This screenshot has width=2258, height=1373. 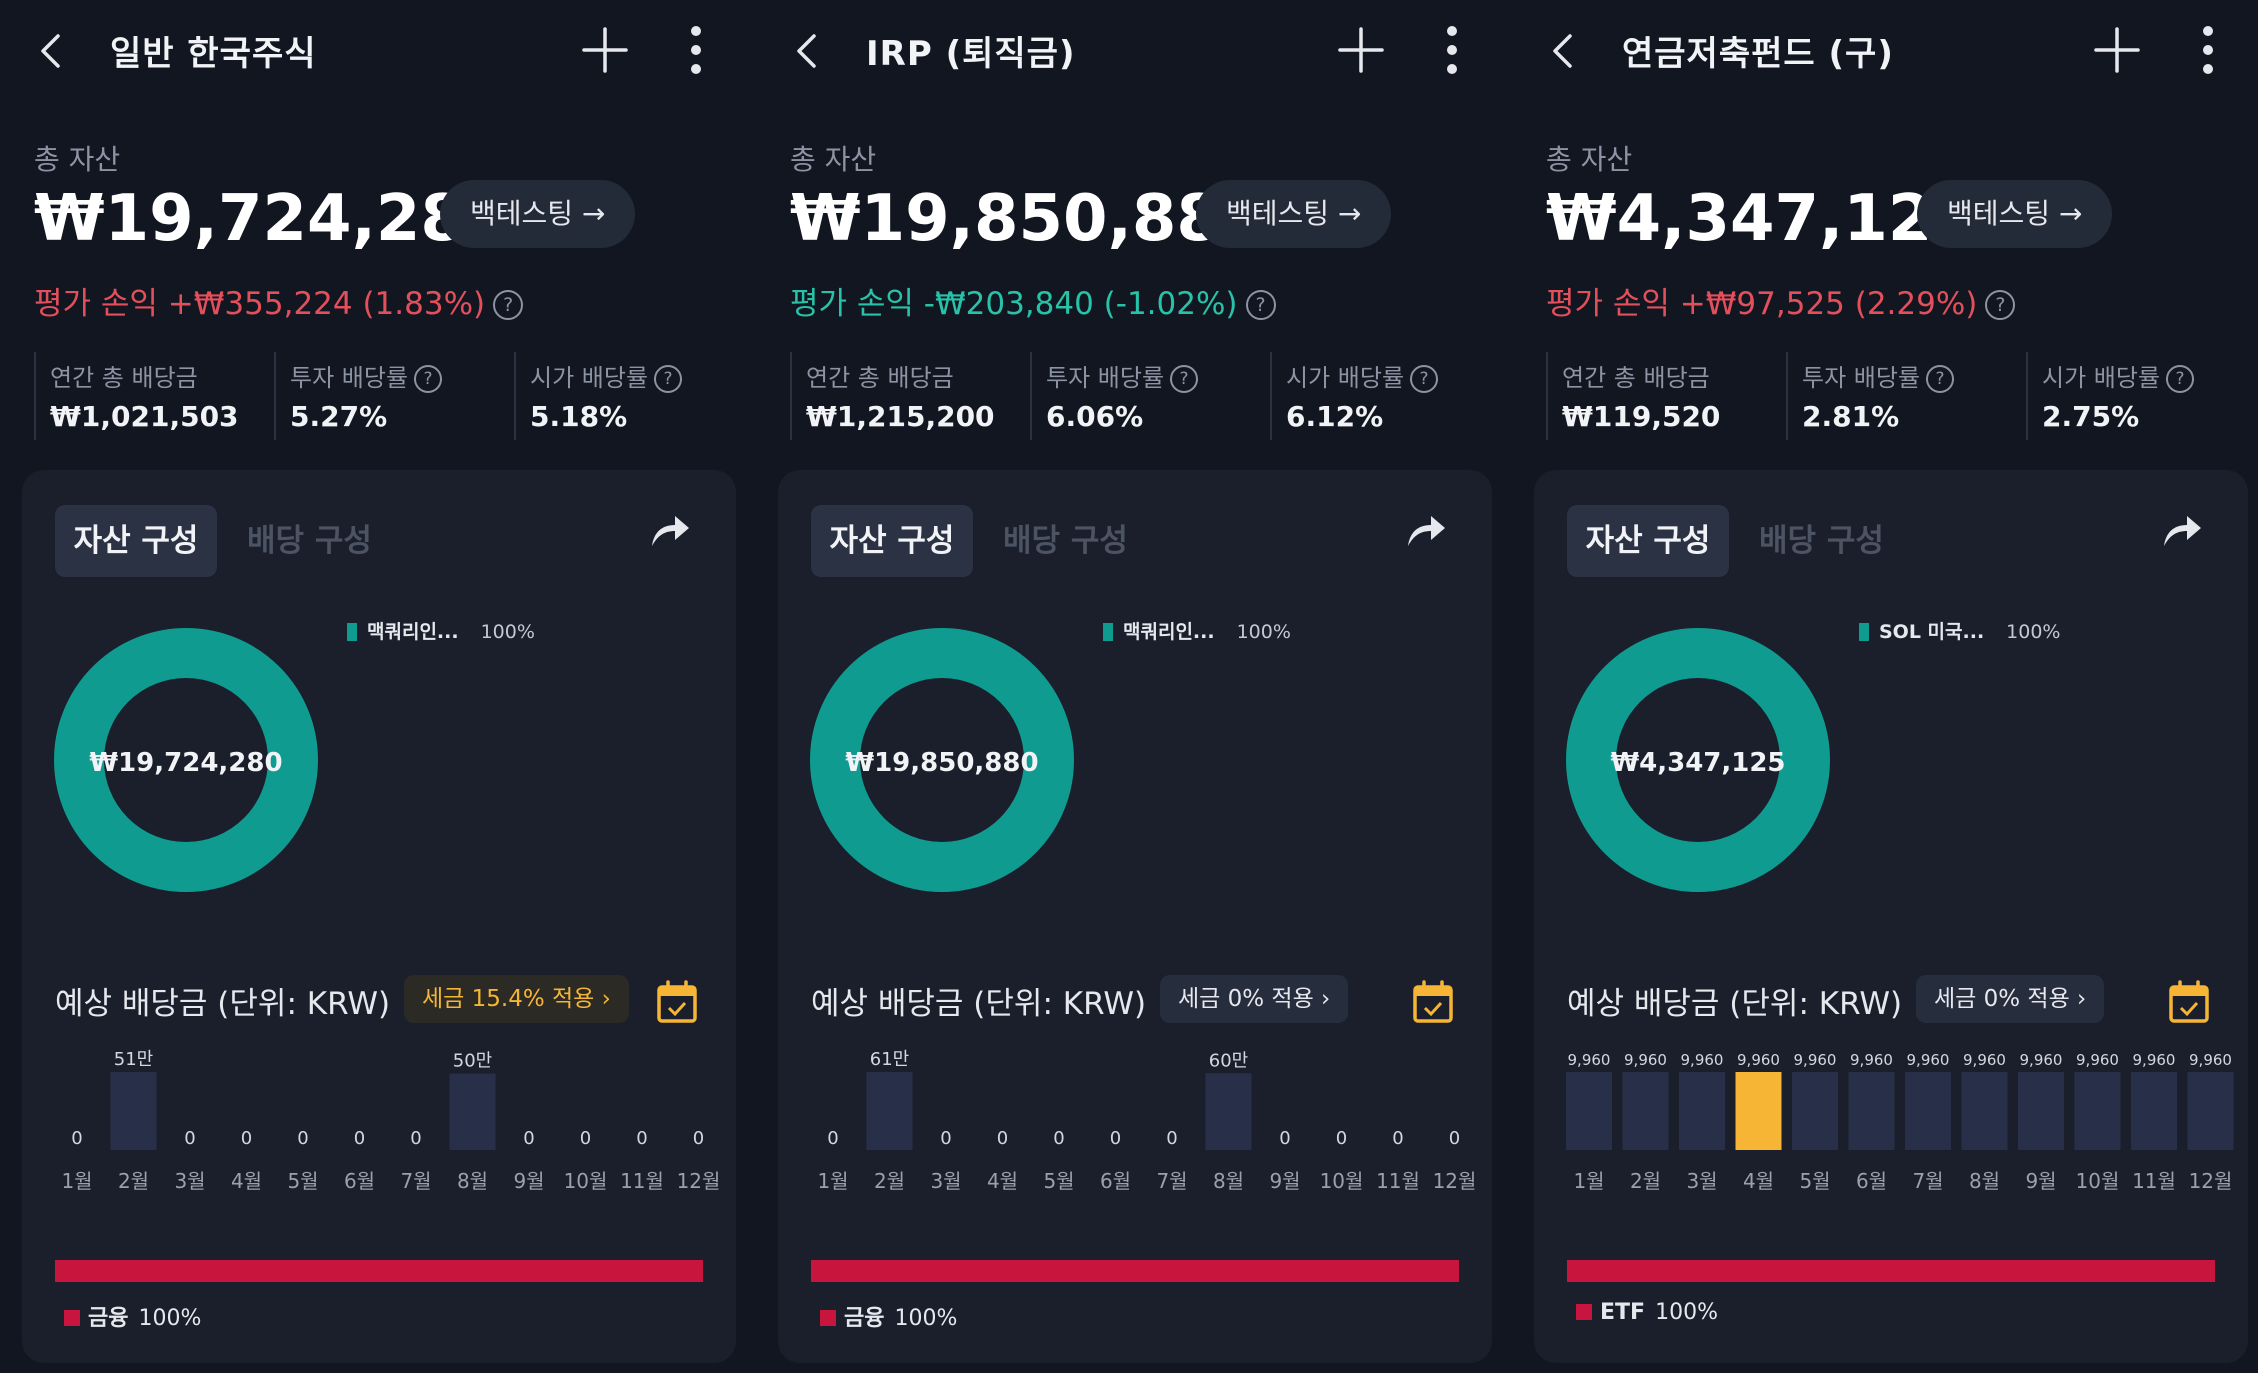 I want to click on stat-value: ₩1,021,503, so click(x=144, y=416).